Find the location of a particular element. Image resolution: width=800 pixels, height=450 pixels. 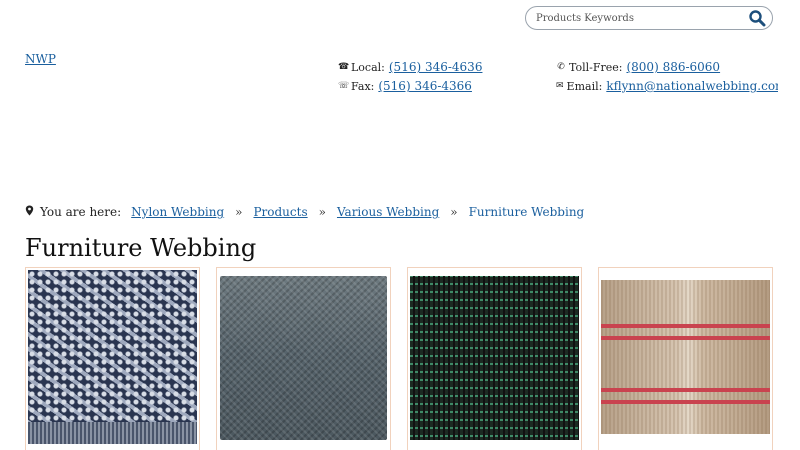

search-box is located at coordinates (649, 18).